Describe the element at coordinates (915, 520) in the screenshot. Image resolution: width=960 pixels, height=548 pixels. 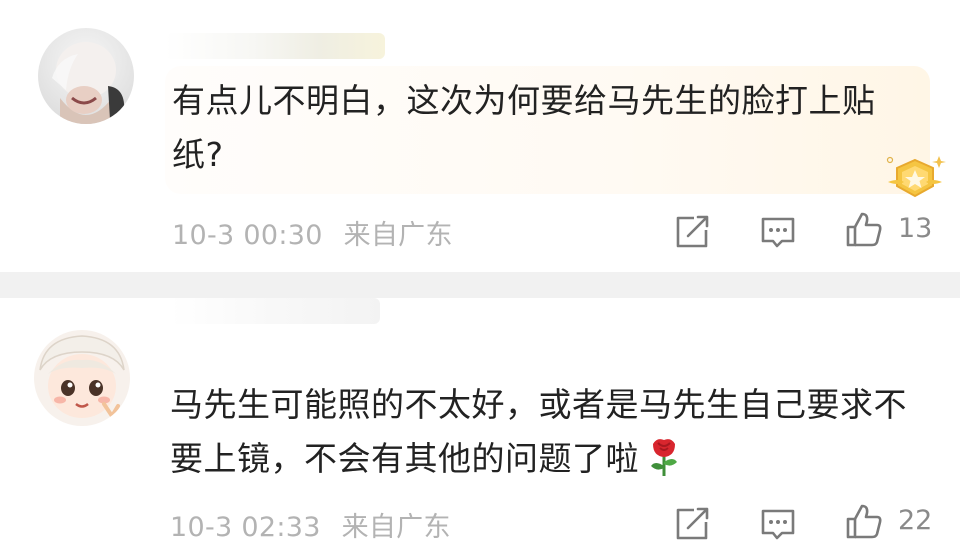
I see `like-count: 22` at that location.